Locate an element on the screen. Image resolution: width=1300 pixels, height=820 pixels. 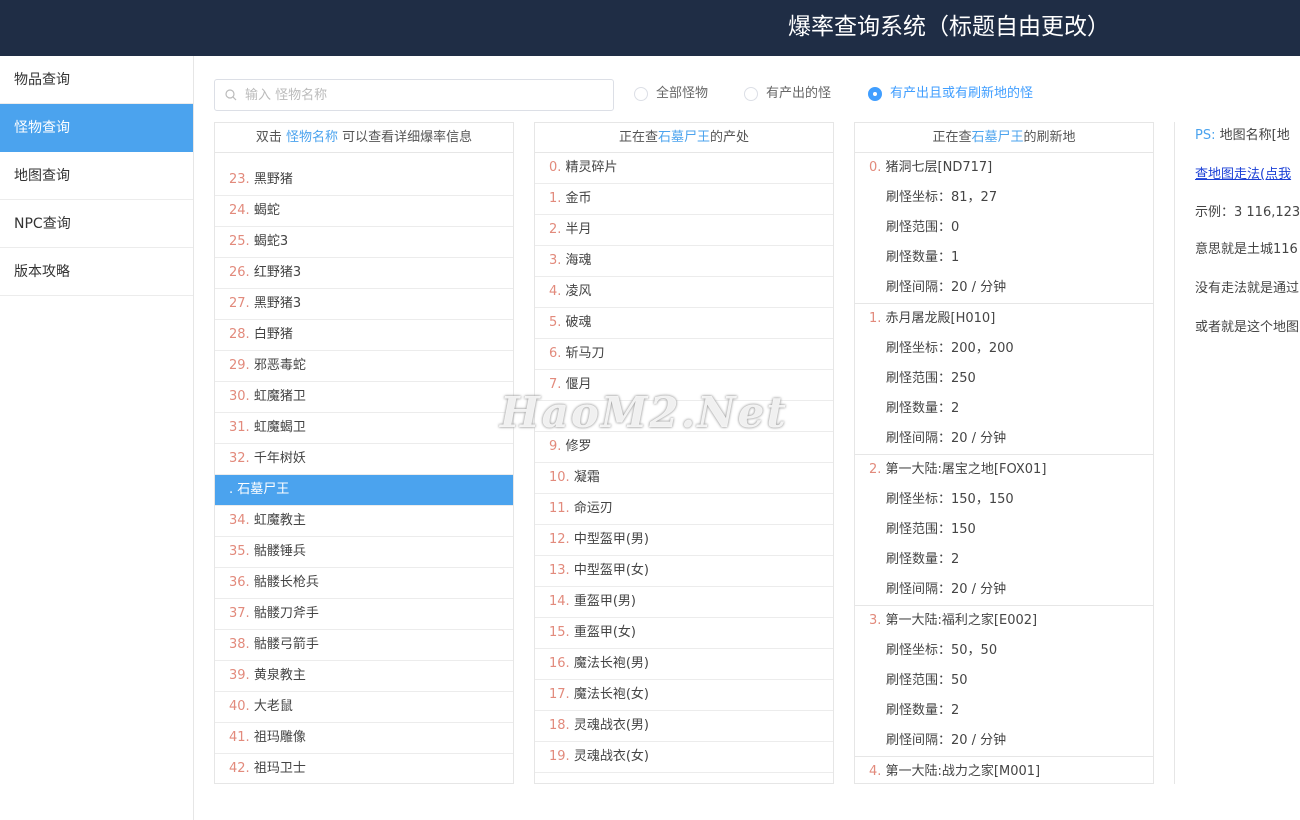
drop-list-item: 9. 修罗 is located at coordinates (684, 447).